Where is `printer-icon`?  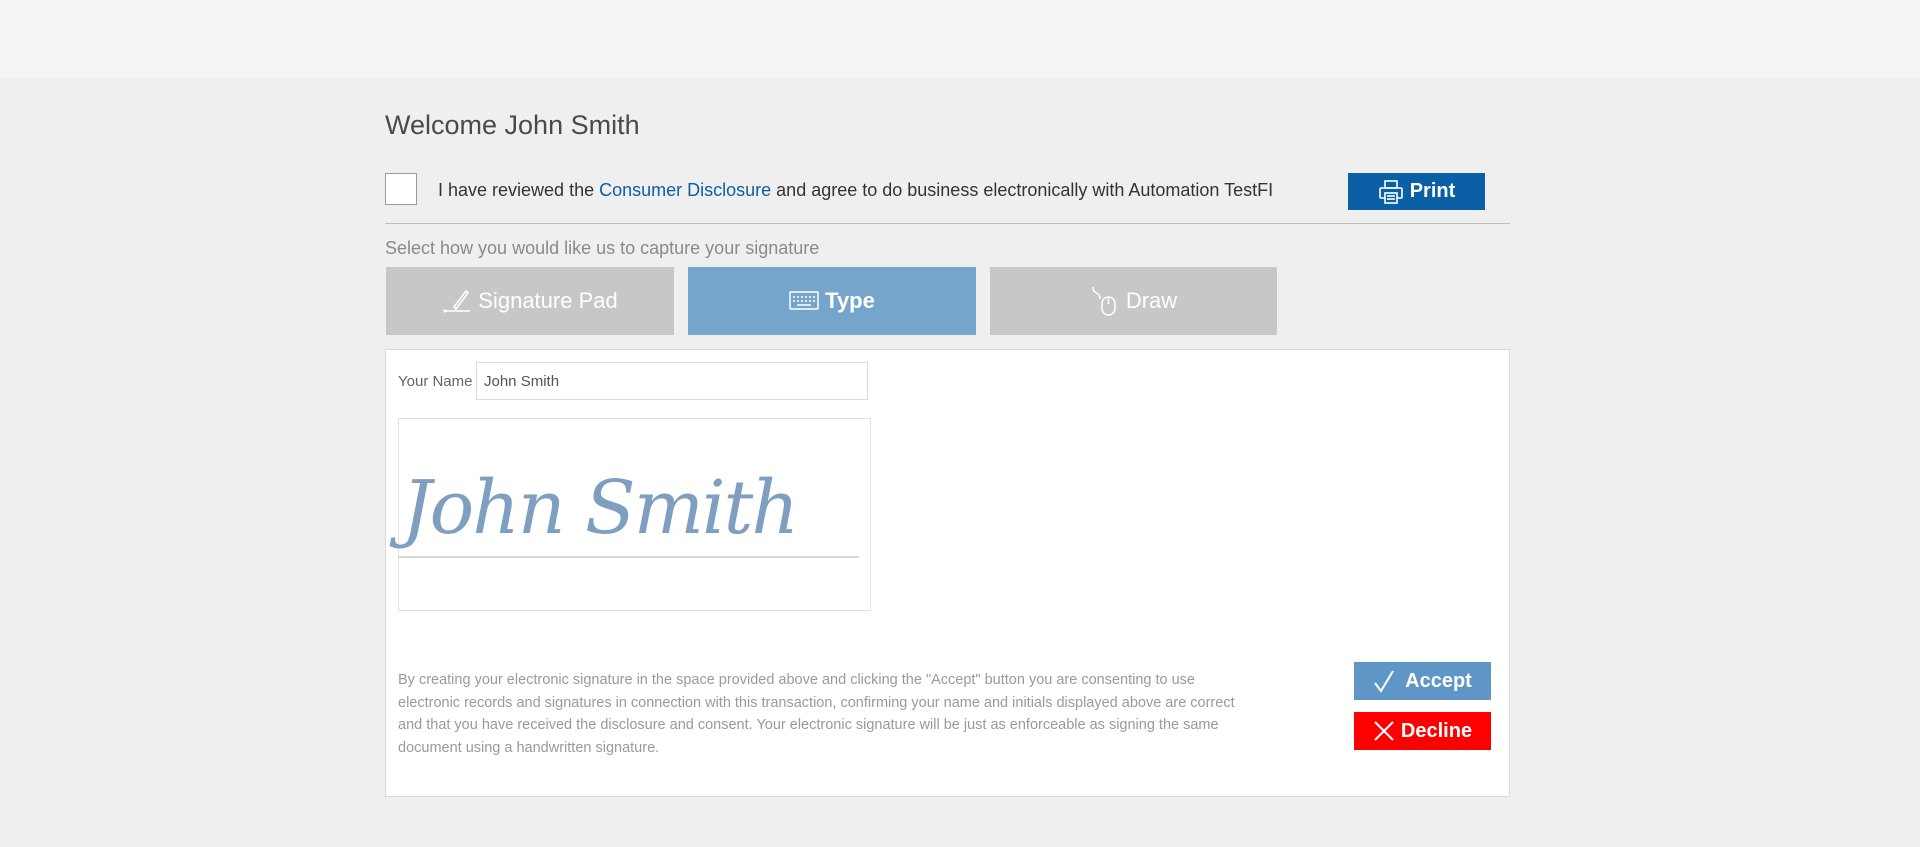
printer-icon is located at coordinates (1391, 192).